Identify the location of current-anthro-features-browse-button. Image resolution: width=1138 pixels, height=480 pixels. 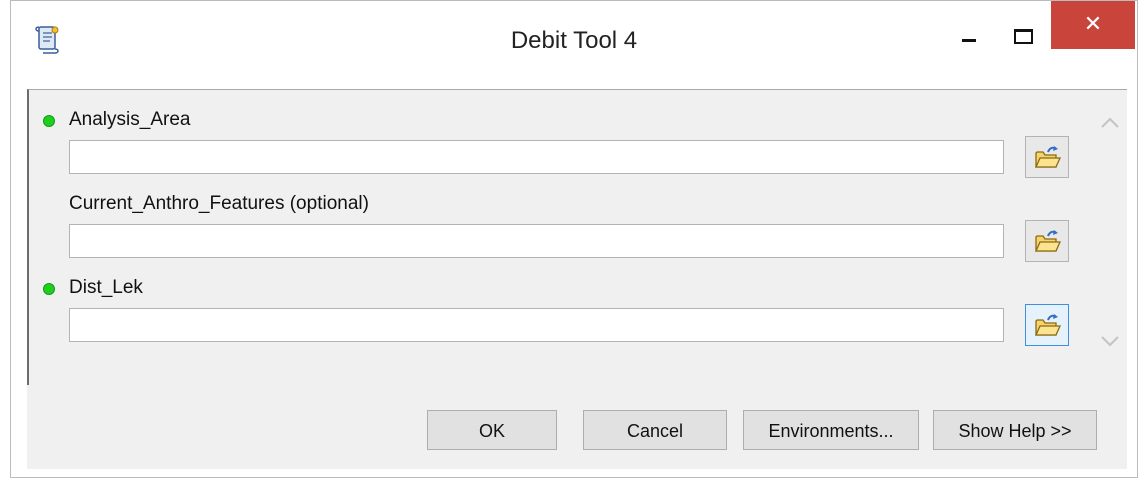
(1047, 241).